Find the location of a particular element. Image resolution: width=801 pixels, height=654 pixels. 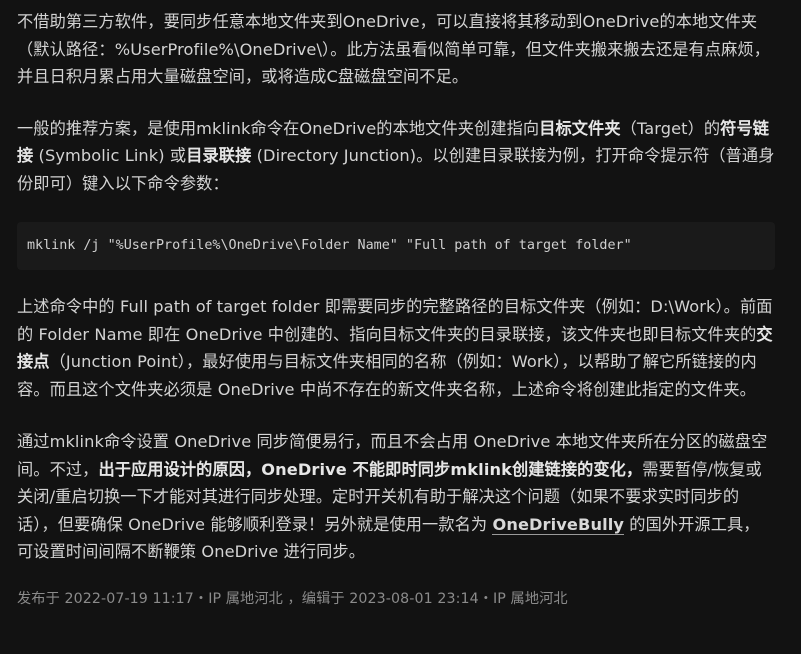

p2-bold-target-folder: 目标文件夹 is located at coordinates (580, 128).